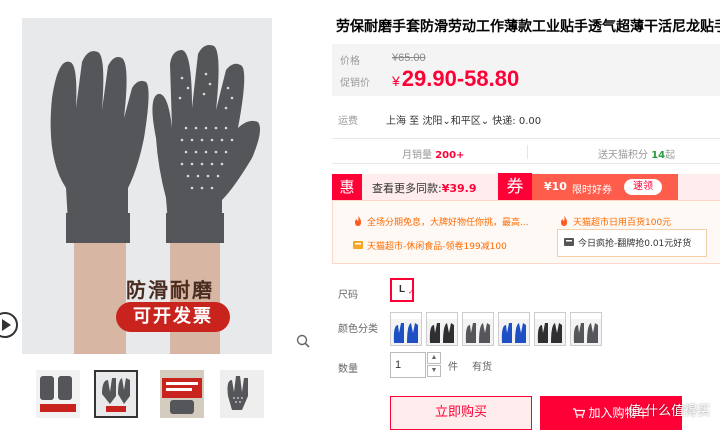 The image size is (720, 447). What do you see at coordinates (528, 27) in the screenshot?
I see `product-title: 劳保耐磨手套防滑劳动工作薄款工业贴手透气超薄干活尼龙贴手加厚` at bounding box center [528, 27].